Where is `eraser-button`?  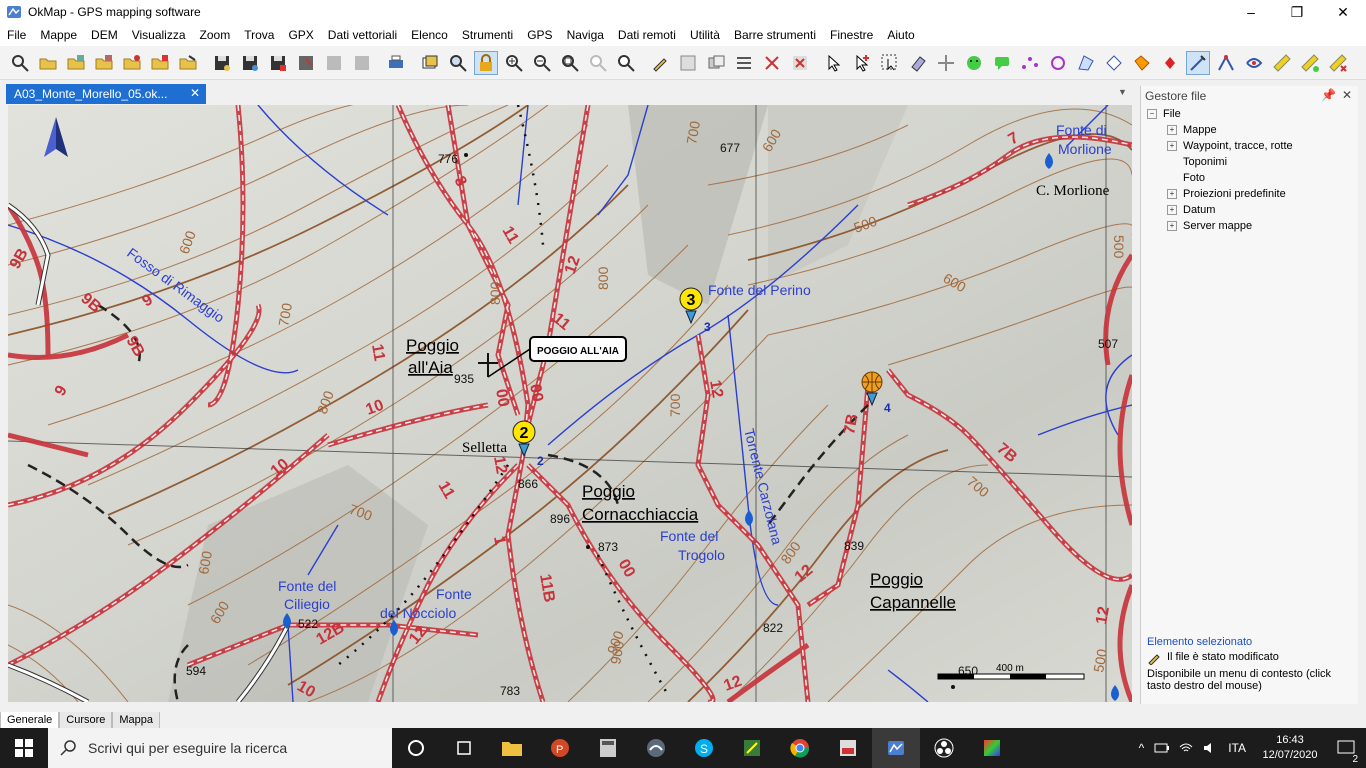
eraser-button is located at coordinates (918, 63).